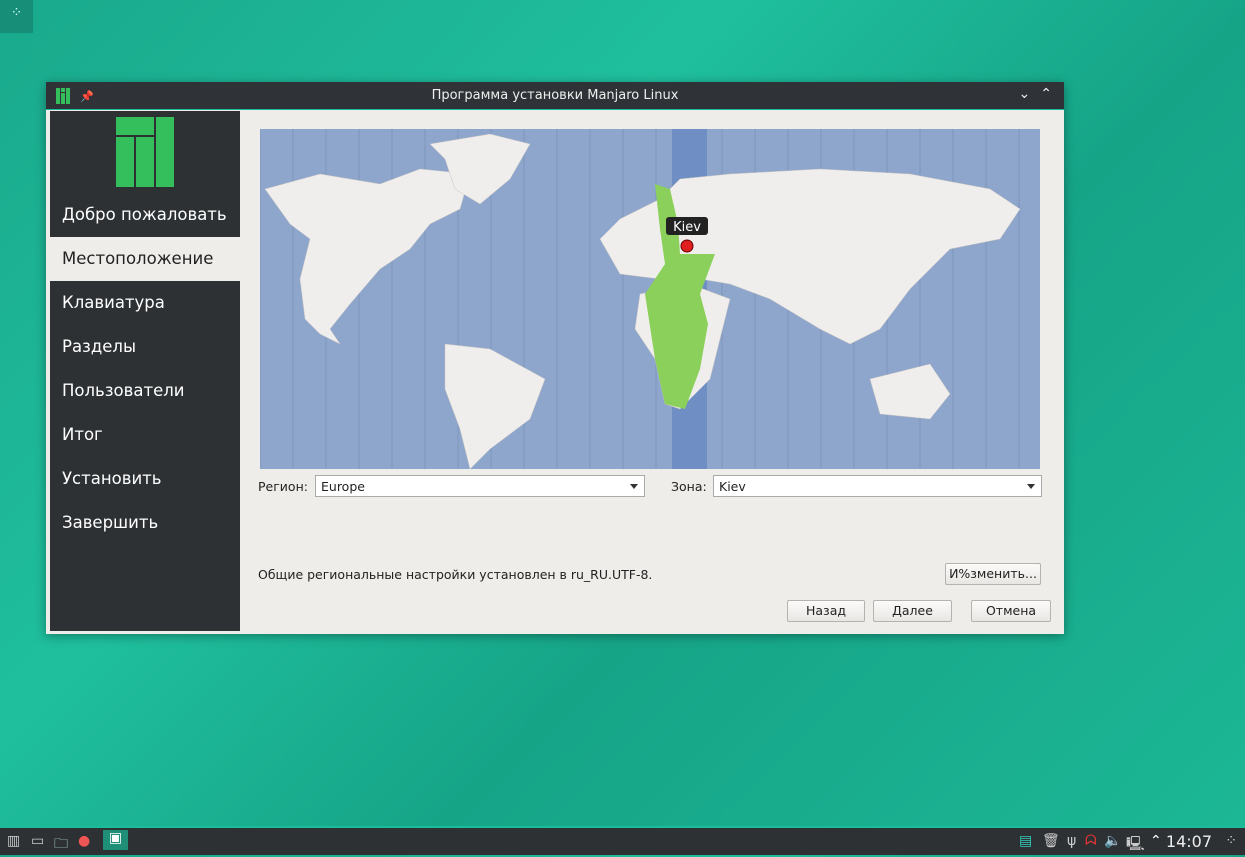 This screenshot has height=857, width=1245. Describe the element at coordinates (1051, 841) in the screenshot. I see `trash-icon: 🗑` at that location.